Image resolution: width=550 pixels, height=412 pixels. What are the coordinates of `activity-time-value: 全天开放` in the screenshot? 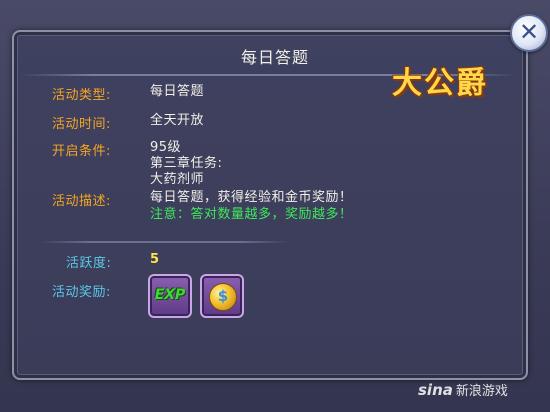 It's located at (177, 120).